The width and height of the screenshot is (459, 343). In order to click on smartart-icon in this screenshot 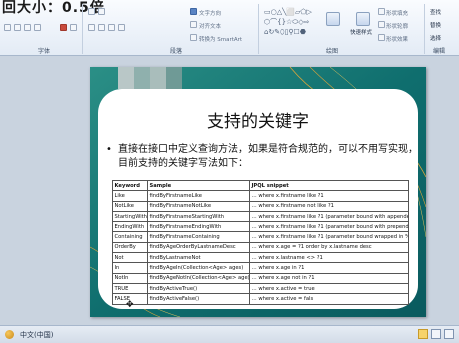, I will do `click(193, 37)`.